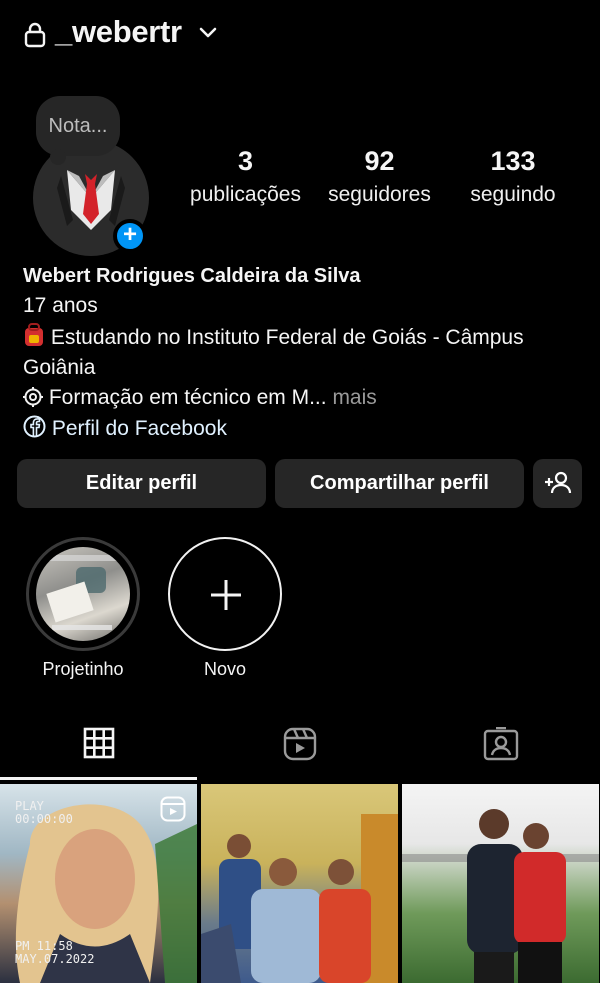 The image size is (600, 983). What do you see at coordinates (44, 819) in the screenshot?
I see `rec-time: 00:00:00` at bounding box center [44, 819].